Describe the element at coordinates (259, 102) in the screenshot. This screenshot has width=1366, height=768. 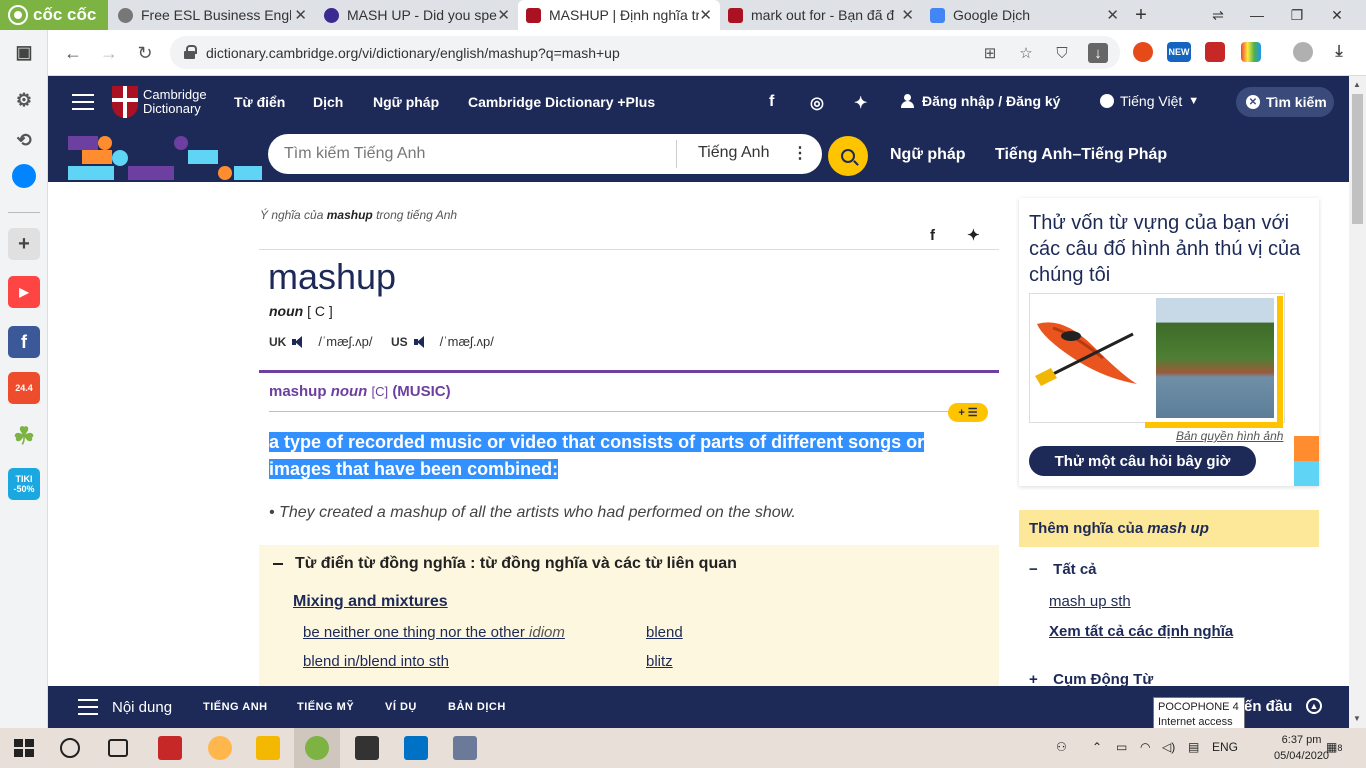
I see `nav-dictionary: Từ điển` at that location.